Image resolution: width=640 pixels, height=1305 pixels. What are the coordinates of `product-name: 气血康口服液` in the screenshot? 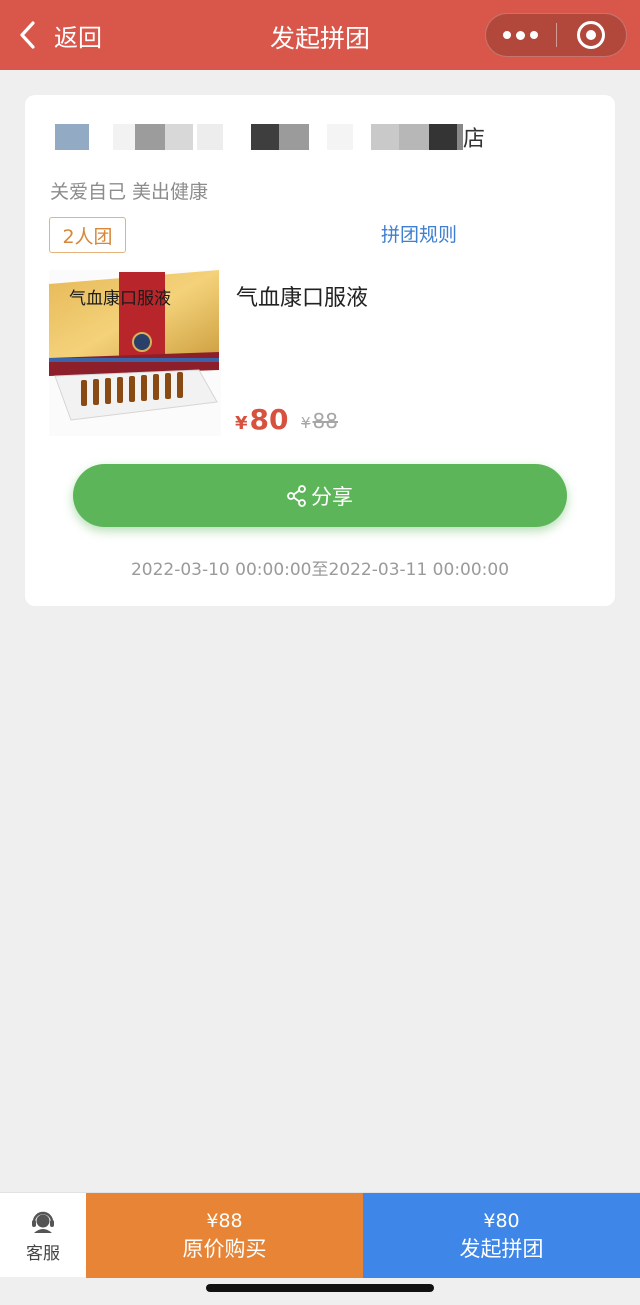 It's located at (302, 298).